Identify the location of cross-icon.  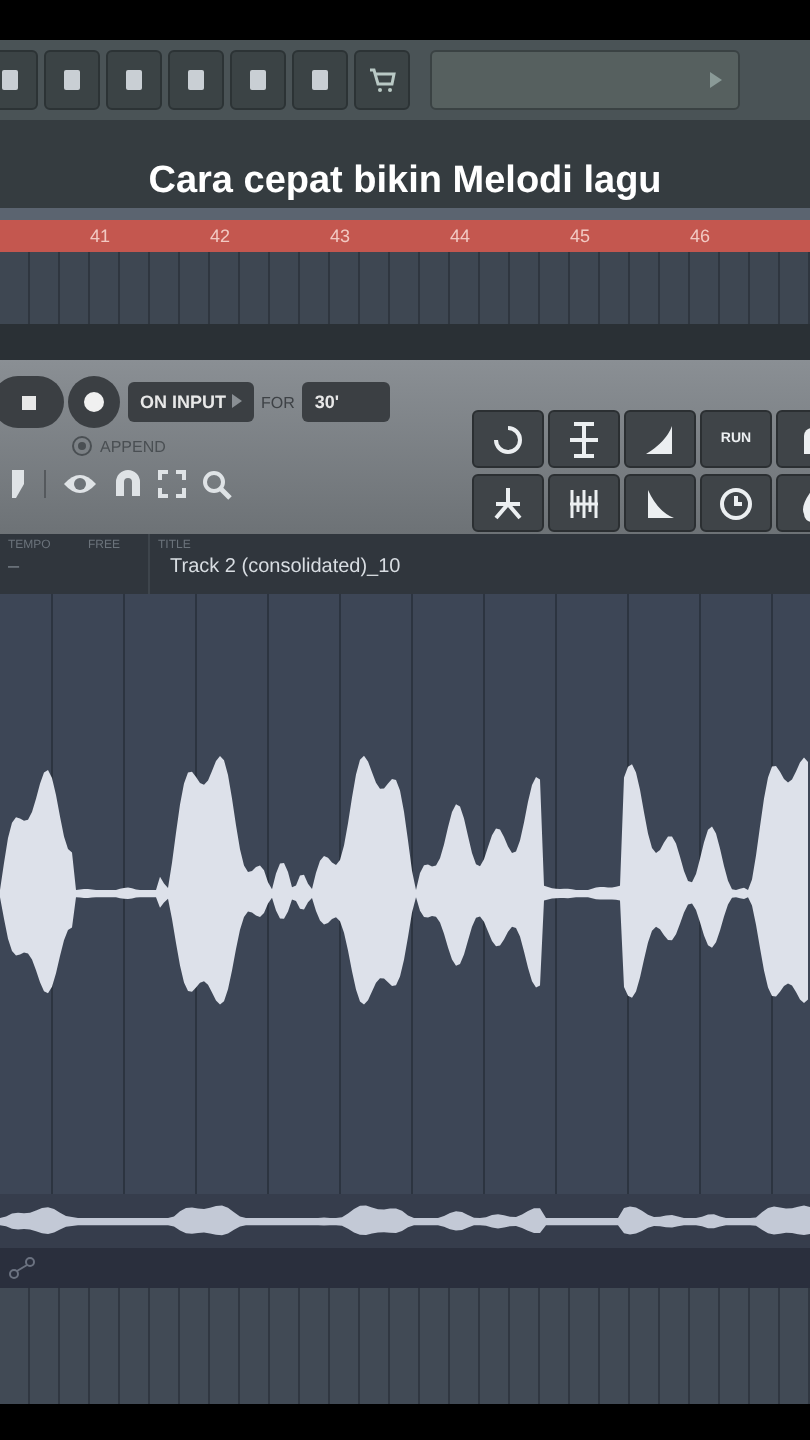
(584, 439).